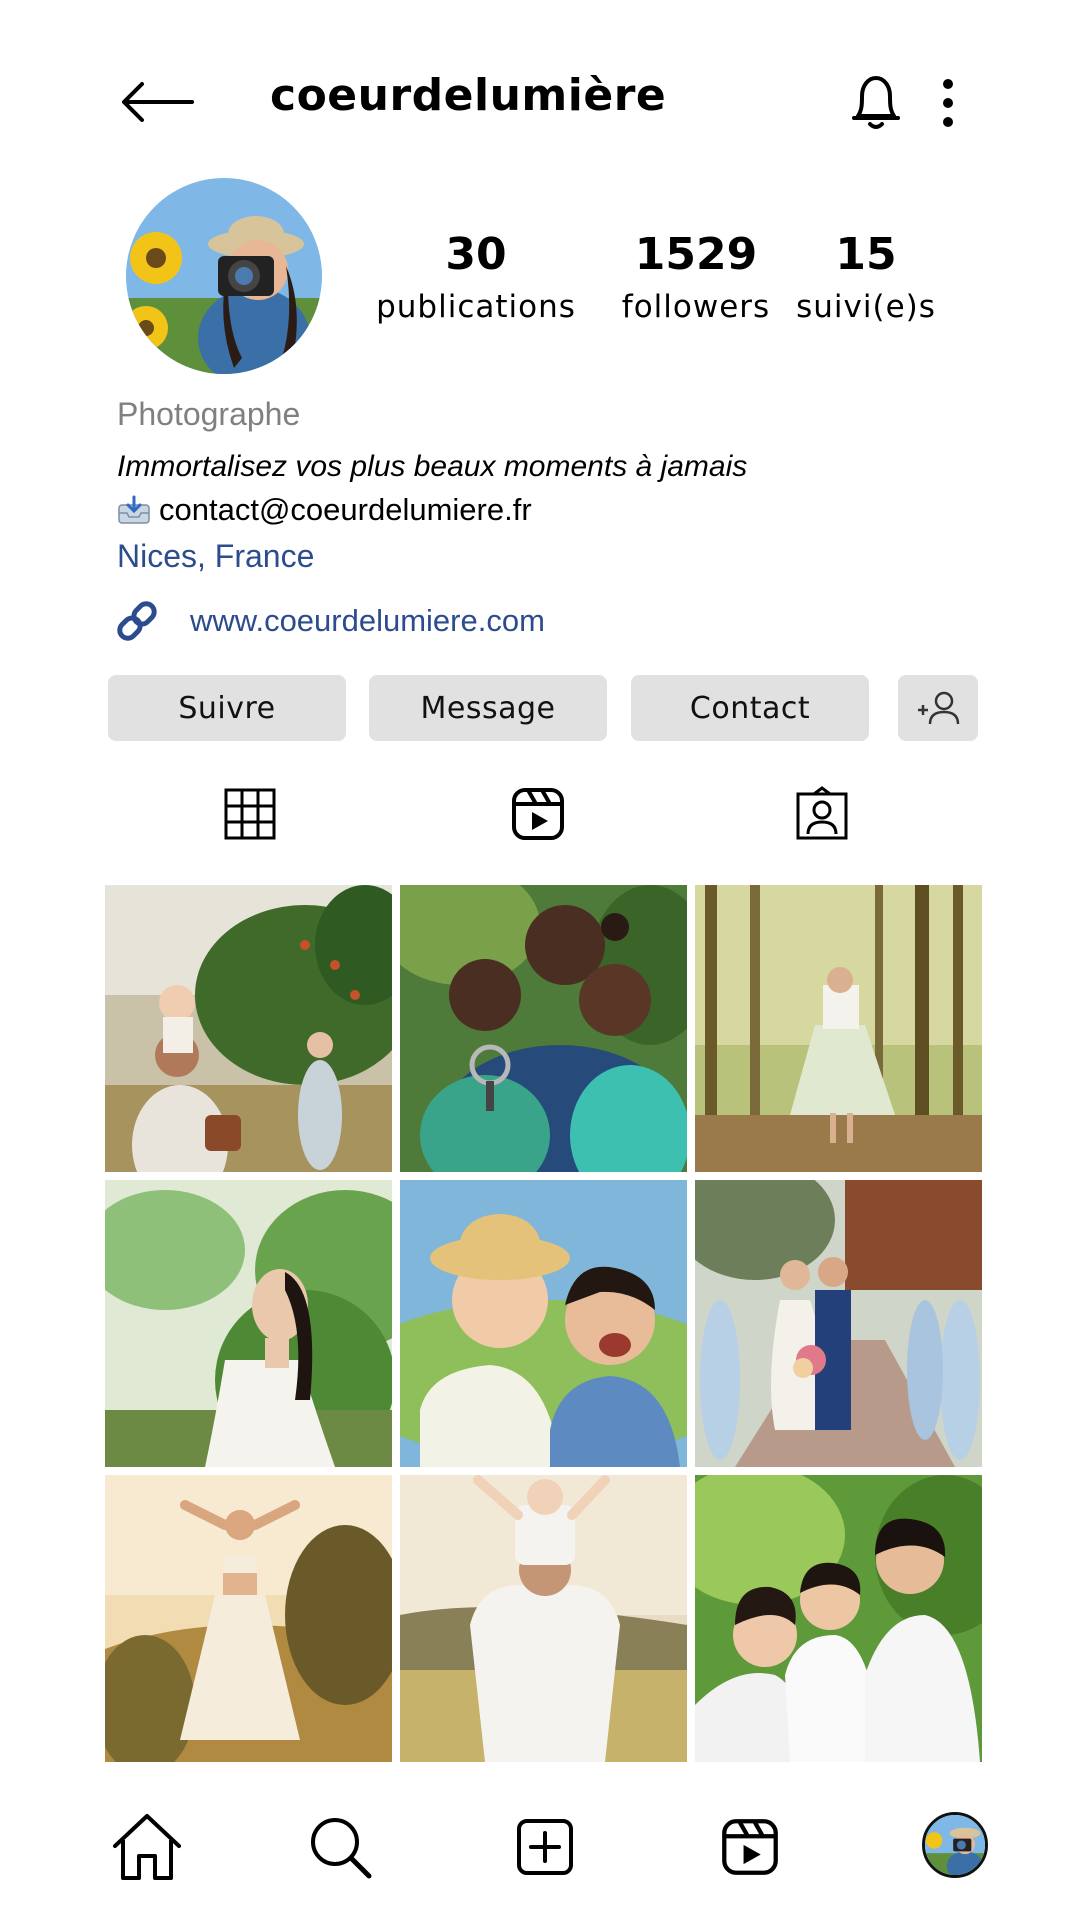 Image resolution: width=1080 pixels, height=1920 pixels. Describe the element at coordinates (876, 102) in the screenshot. I see `bell-icon` at that location.